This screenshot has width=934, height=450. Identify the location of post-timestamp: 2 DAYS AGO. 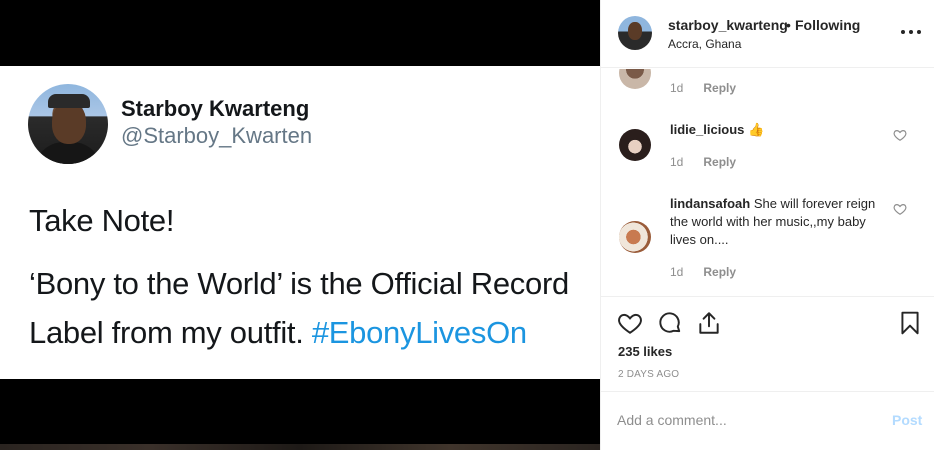
(648, 374).